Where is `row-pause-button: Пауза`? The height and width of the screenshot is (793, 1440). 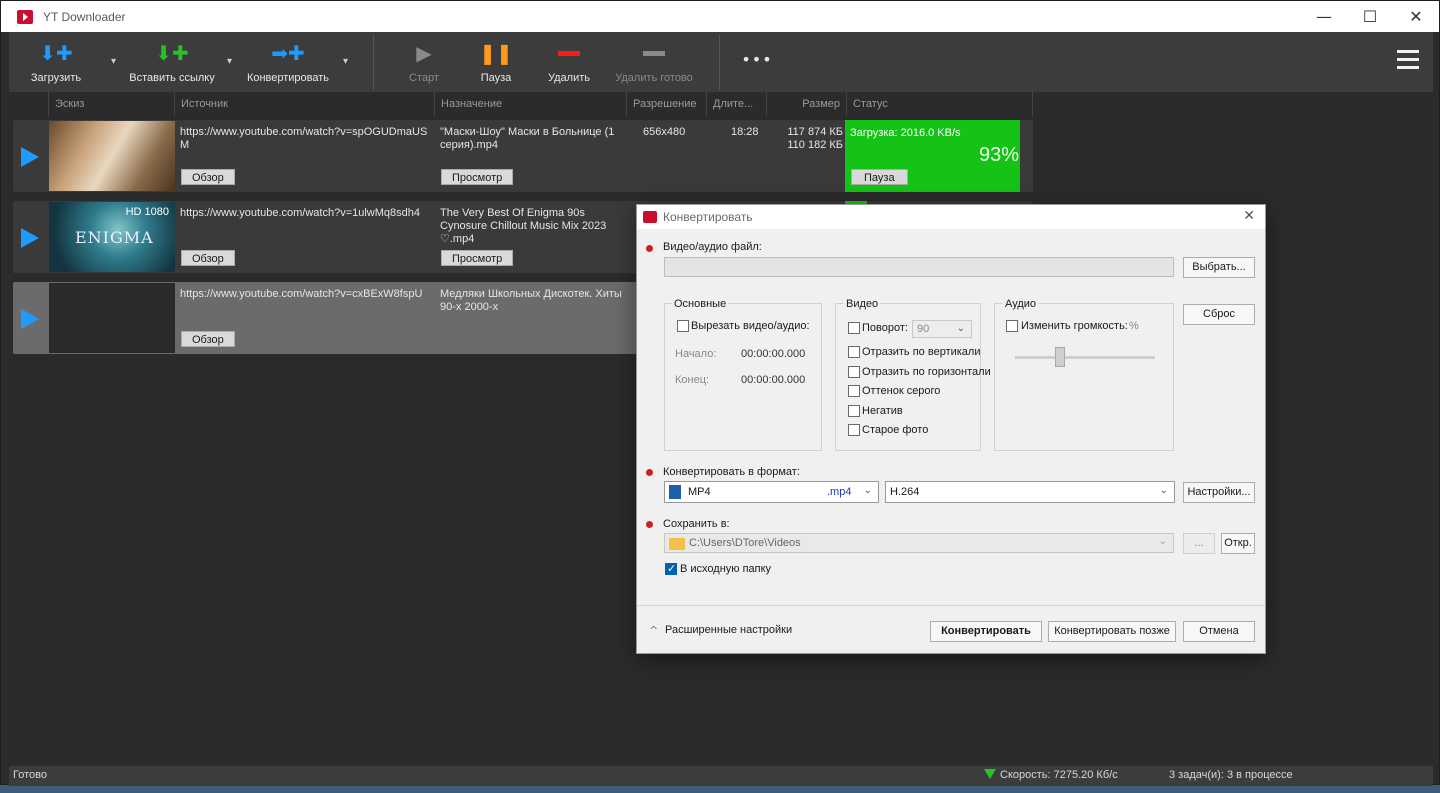 row-pause-button: Пауза is located at coordinates (879, 177).